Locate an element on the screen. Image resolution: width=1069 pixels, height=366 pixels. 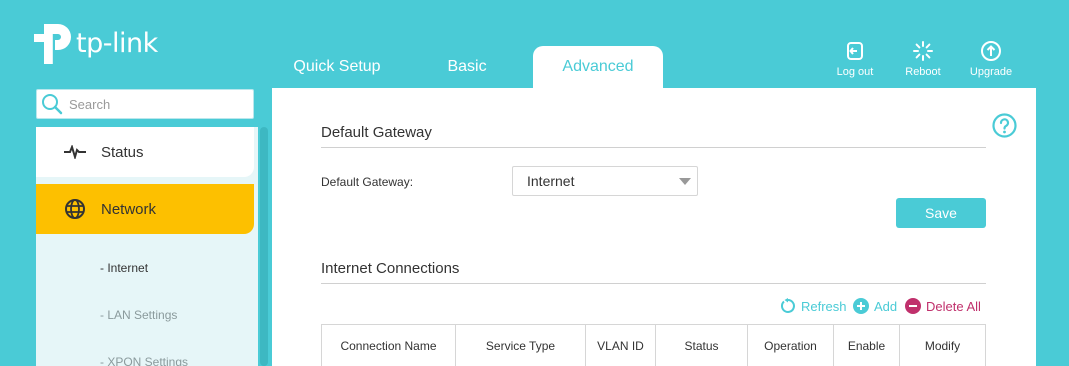
tab-quick-setup: Quick Setup is located at coordinates (337, 67).